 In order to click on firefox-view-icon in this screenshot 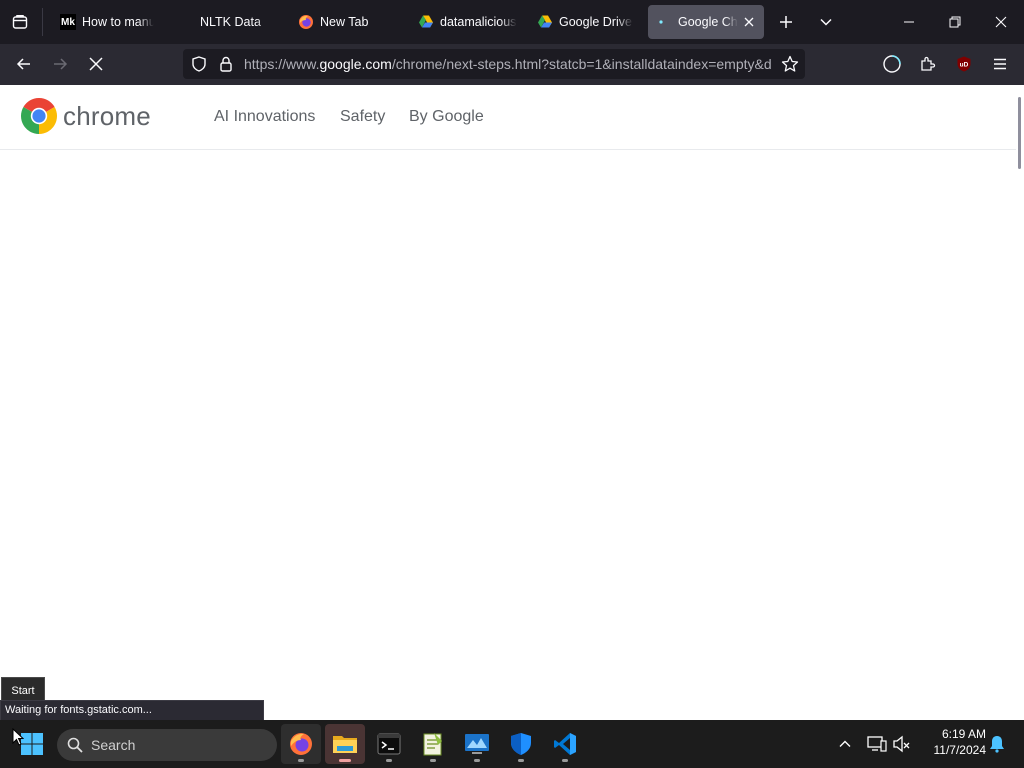, I will do `click(20, 22)`.